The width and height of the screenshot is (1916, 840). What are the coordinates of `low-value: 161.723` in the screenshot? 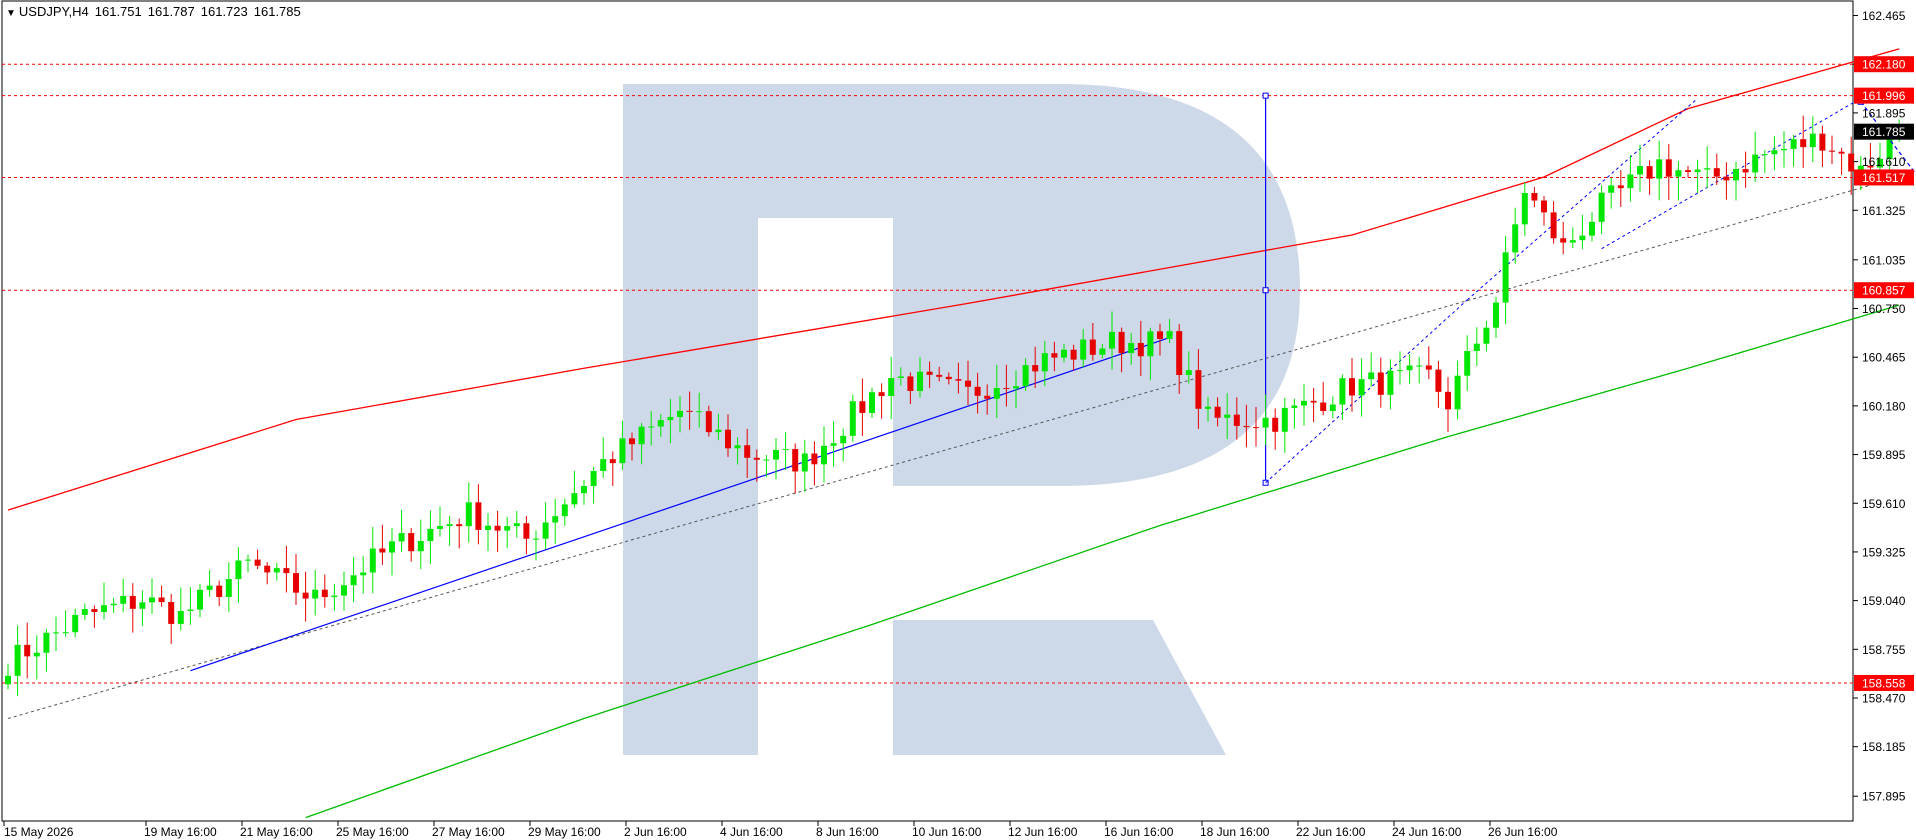 It's located at (224, 11).